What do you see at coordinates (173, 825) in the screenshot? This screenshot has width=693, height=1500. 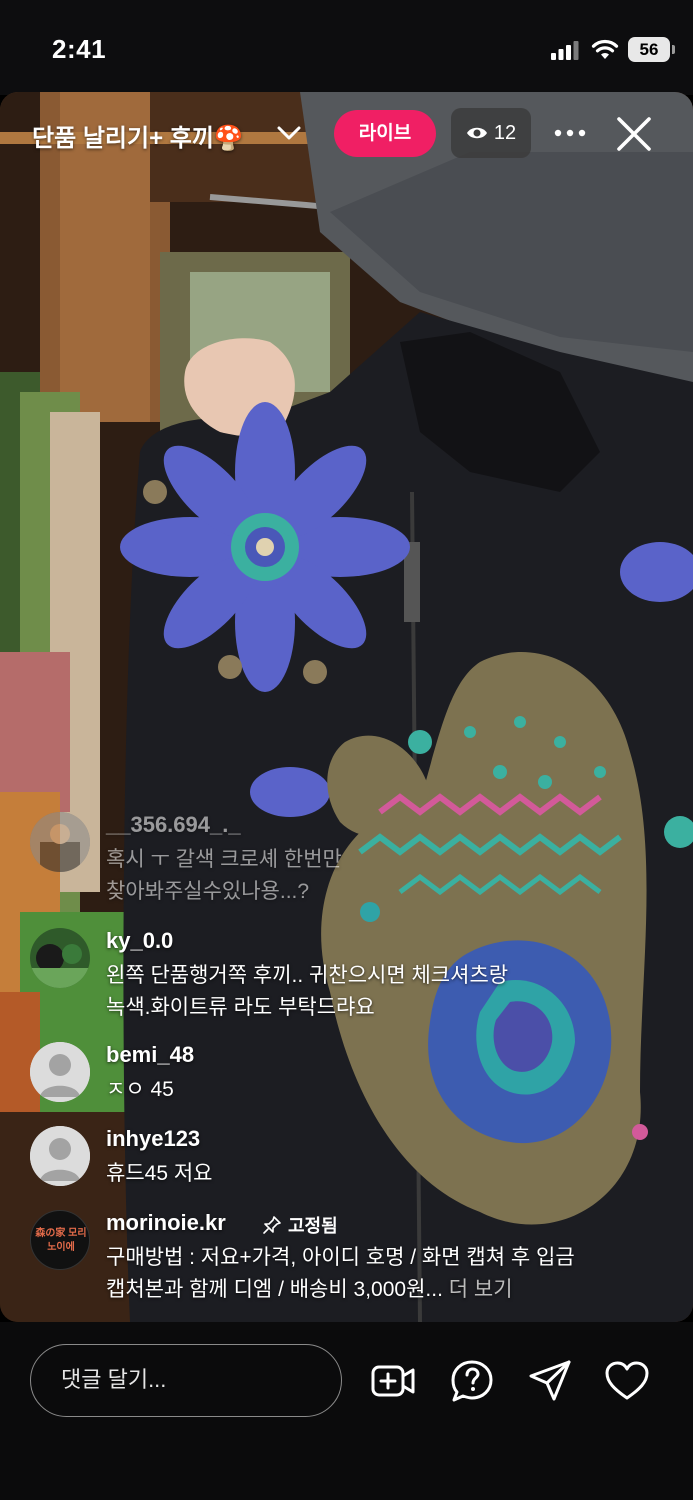 I see `comment-username: __356.694_._` at bounding box center [173, 825].